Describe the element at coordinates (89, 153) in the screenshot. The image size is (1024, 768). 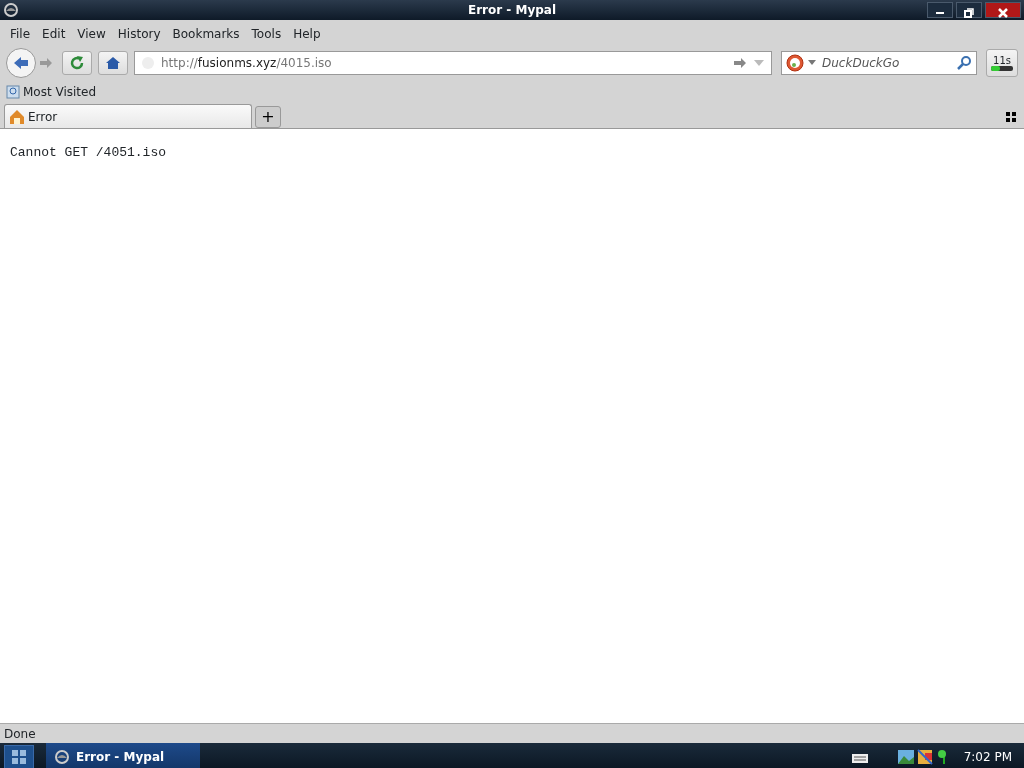
I see `error-message: Cannot GET /4051.iso` at that location.